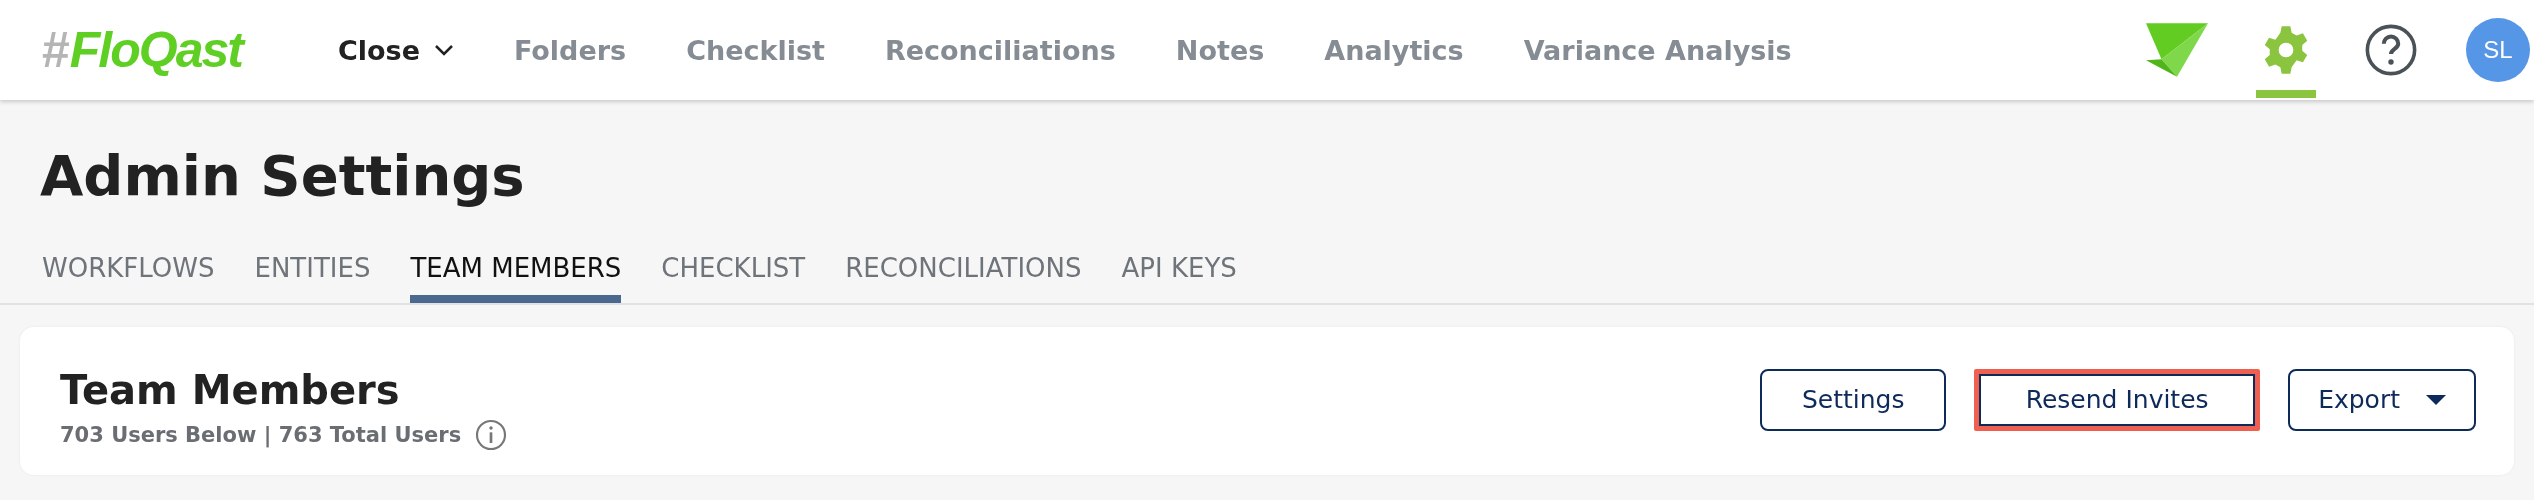 The width and height of the screenshot is (2534, 500). What do you see at coordinates (312, 277) in the screenshot?
I see `tab: ENTITIES` at bounding box center [312, 277].